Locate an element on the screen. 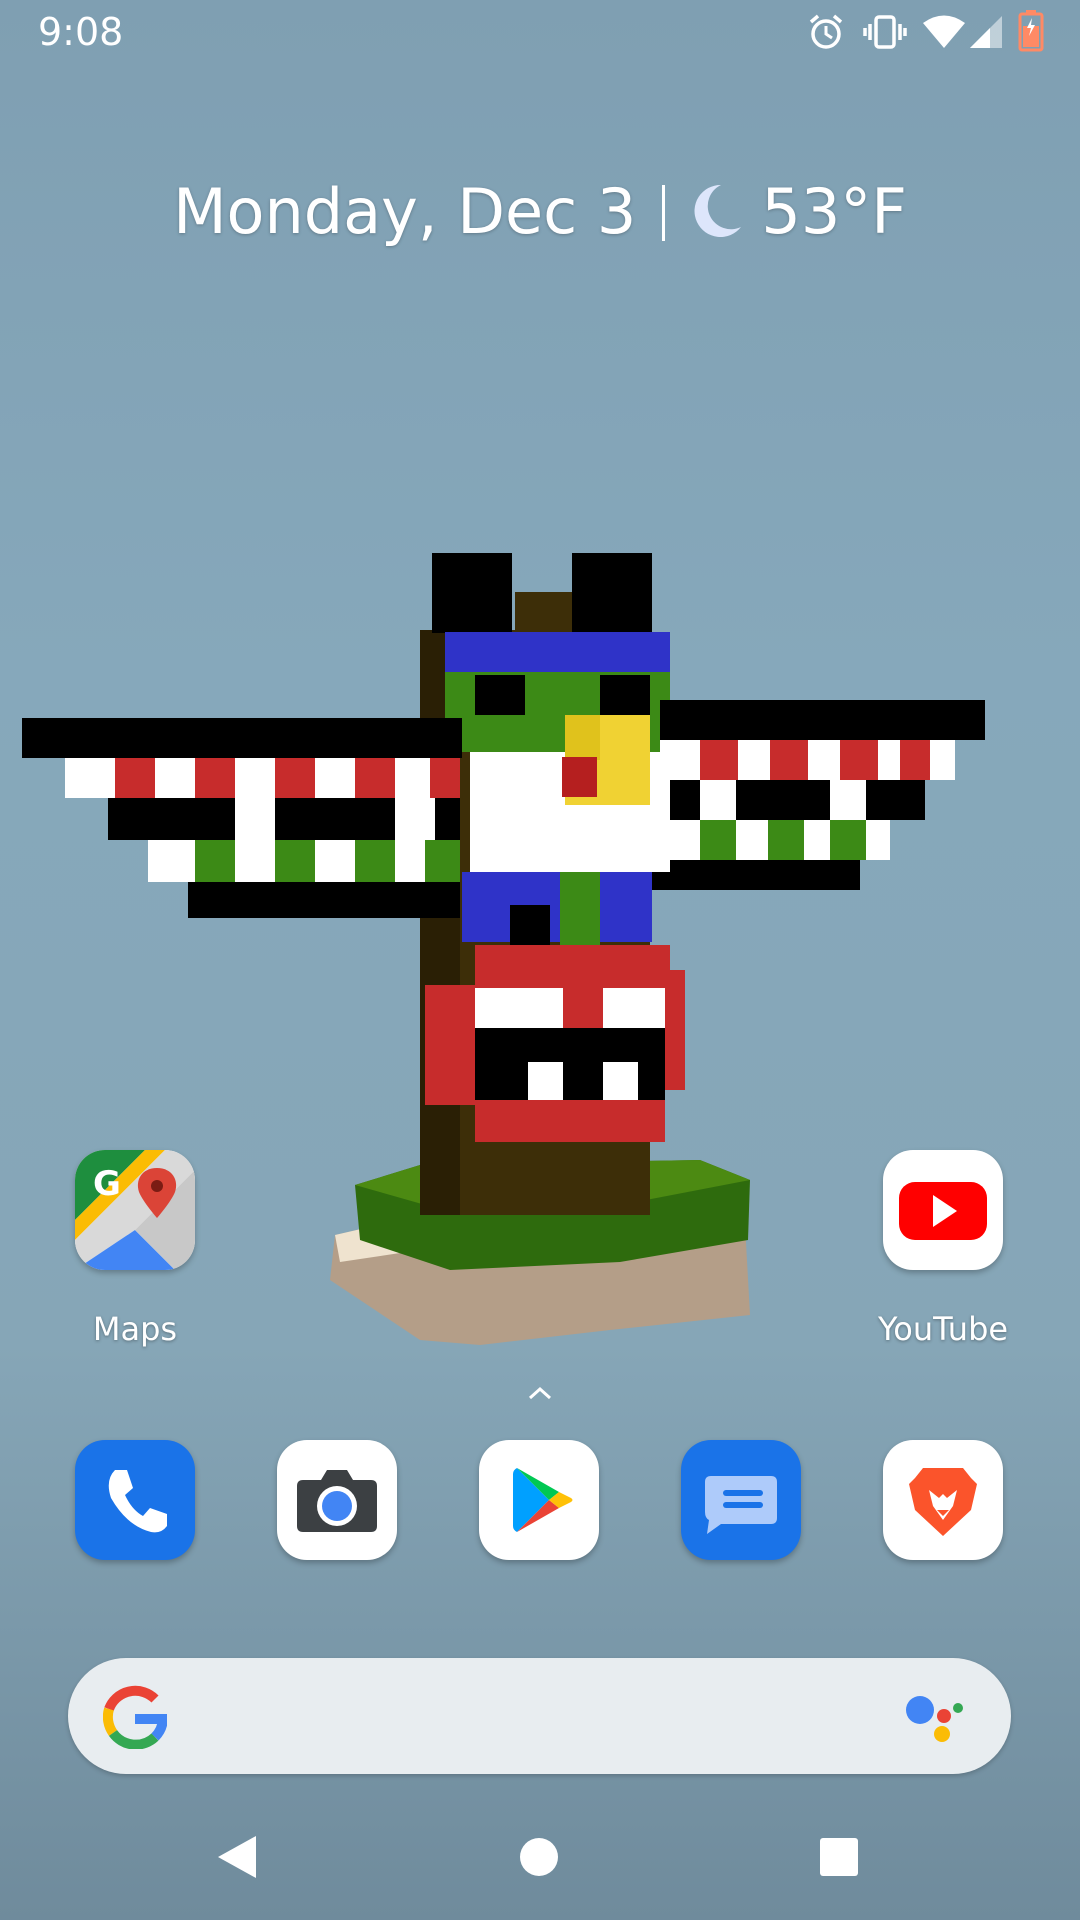 The image size is (1080, 1920). maps-app-icon: G is located at coordinates (135, 1210).